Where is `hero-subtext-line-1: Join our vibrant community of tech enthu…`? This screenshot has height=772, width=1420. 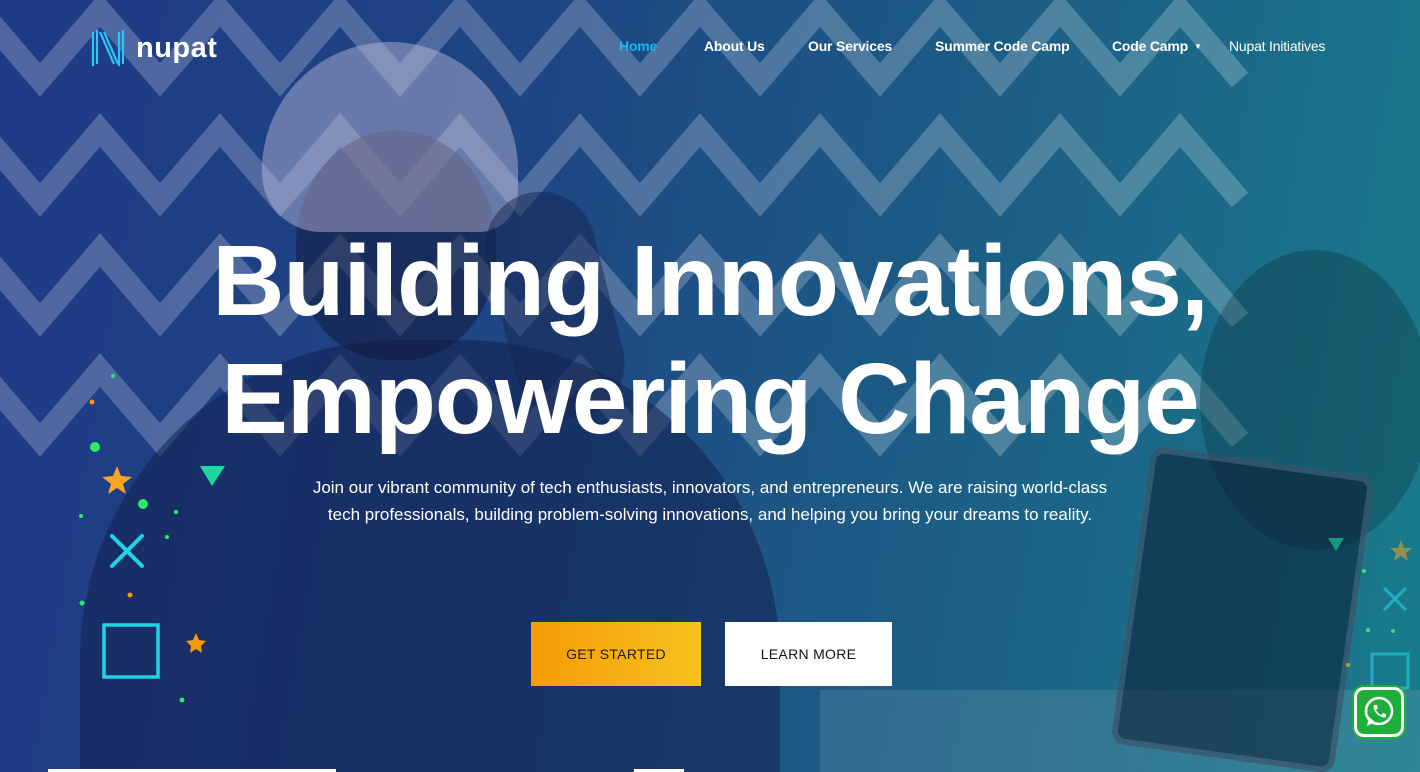
hero-subtext-line-1: Join our vibrant community of tech enthu… is located at coordinates (710, 487).